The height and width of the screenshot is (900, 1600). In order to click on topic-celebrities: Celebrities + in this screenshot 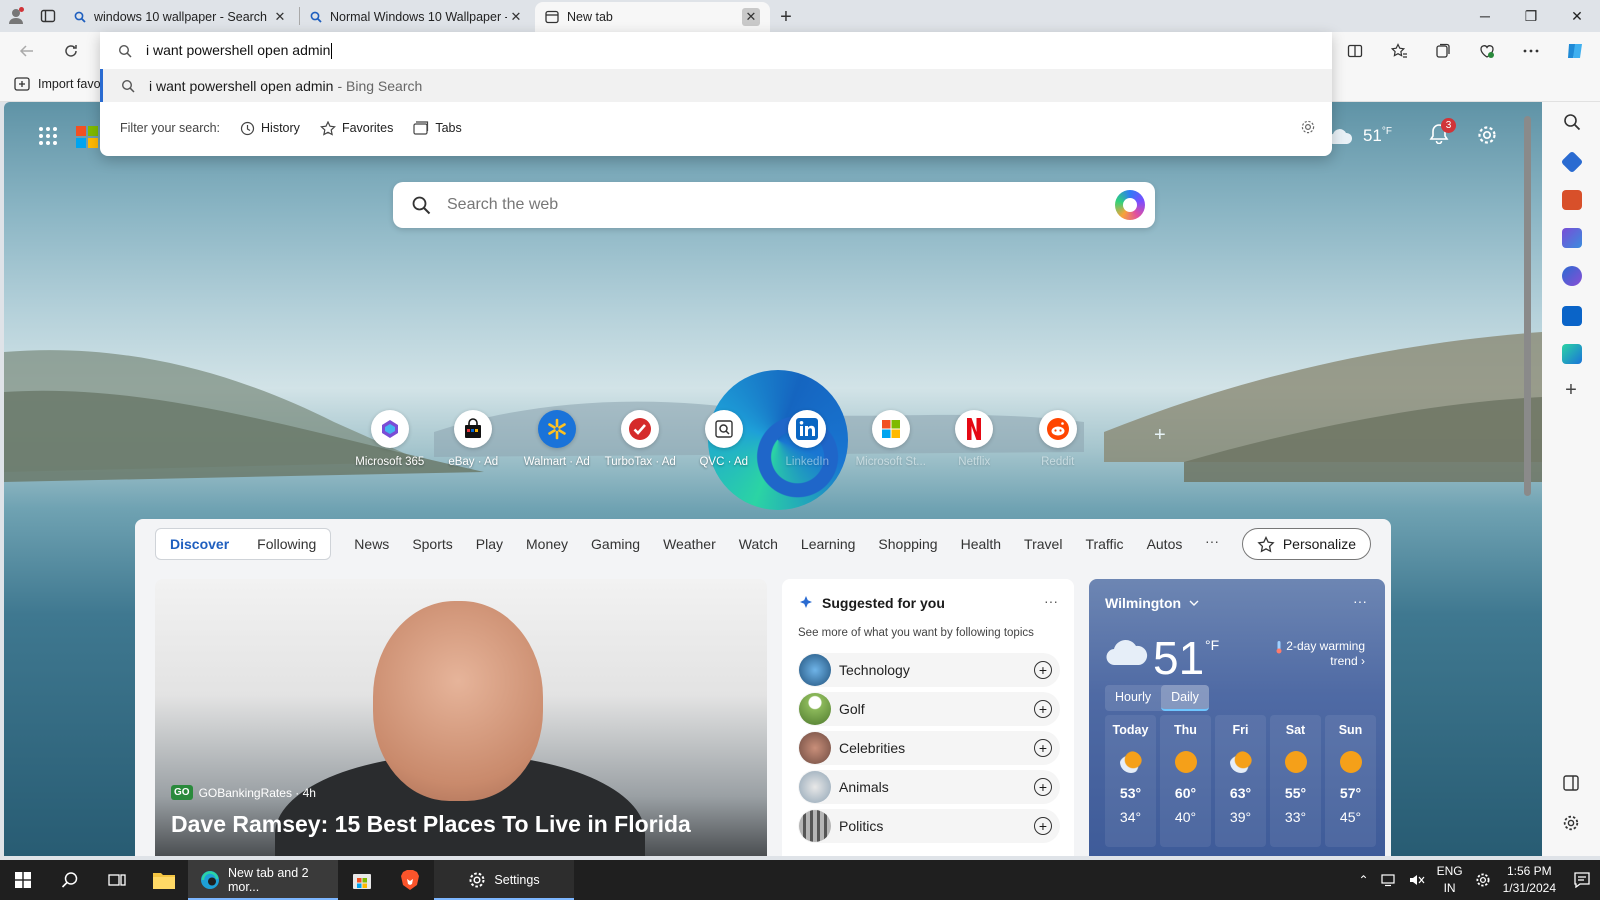, I will do `click(929, 748)`.